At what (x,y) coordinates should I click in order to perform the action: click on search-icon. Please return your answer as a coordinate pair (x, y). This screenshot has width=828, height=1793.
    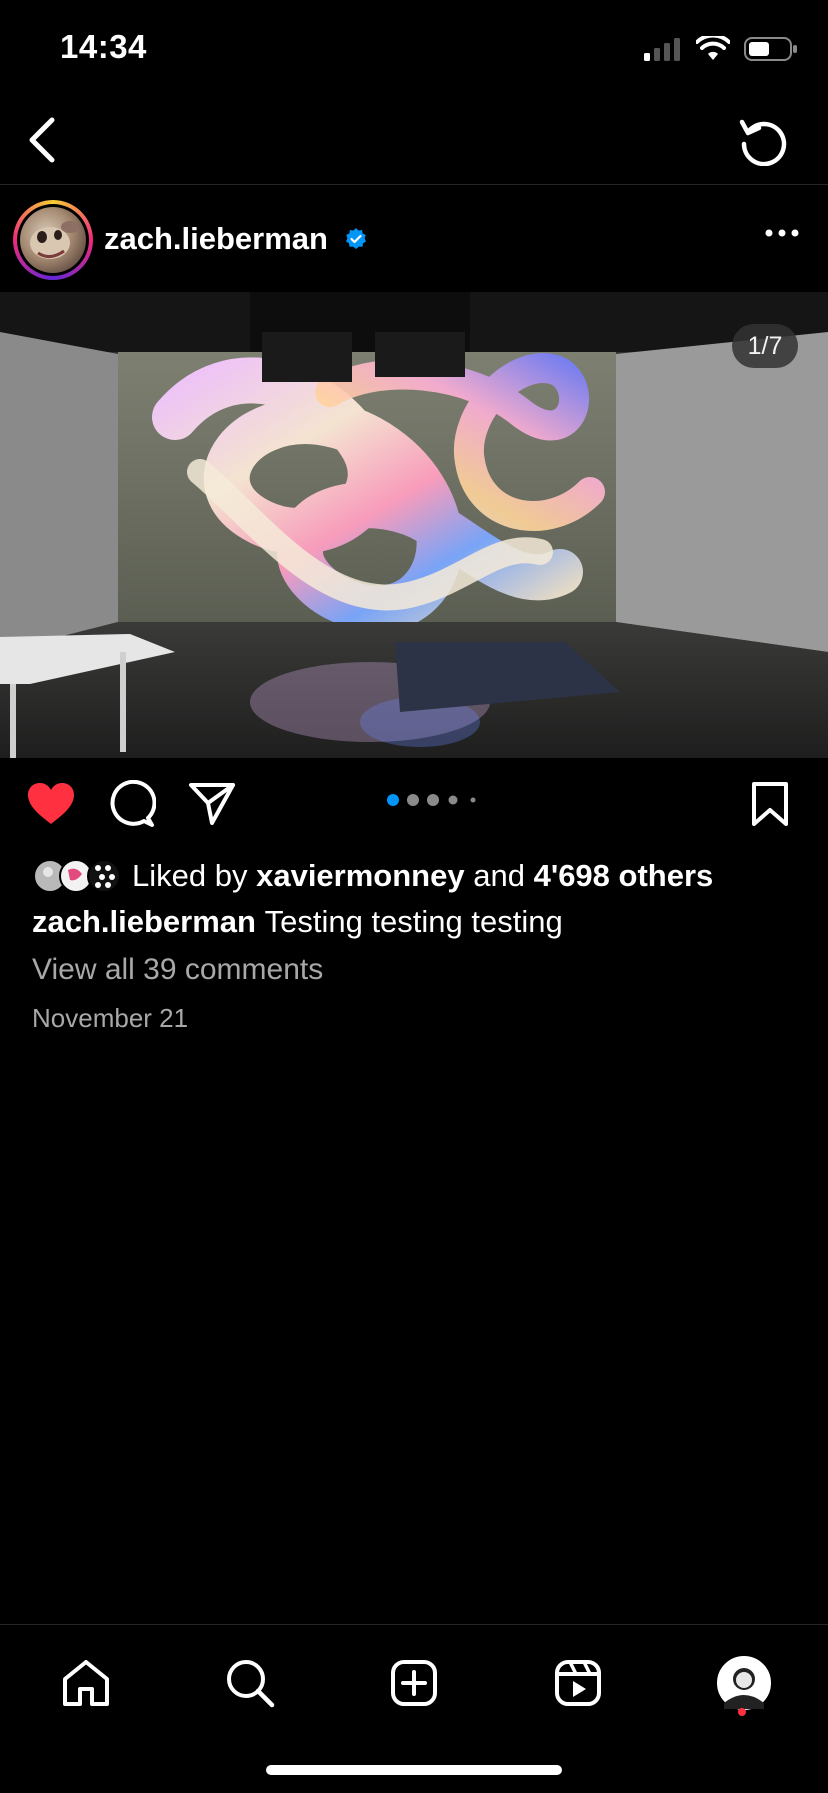
    Looking at the image, I should click on (251, 1684).